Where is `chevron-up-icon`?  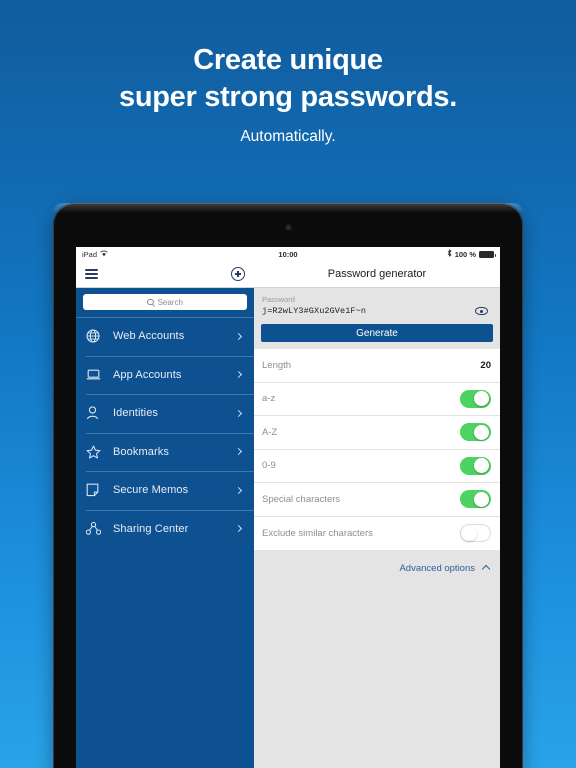 chevron-up-icon is located at coordinates (486, 569).